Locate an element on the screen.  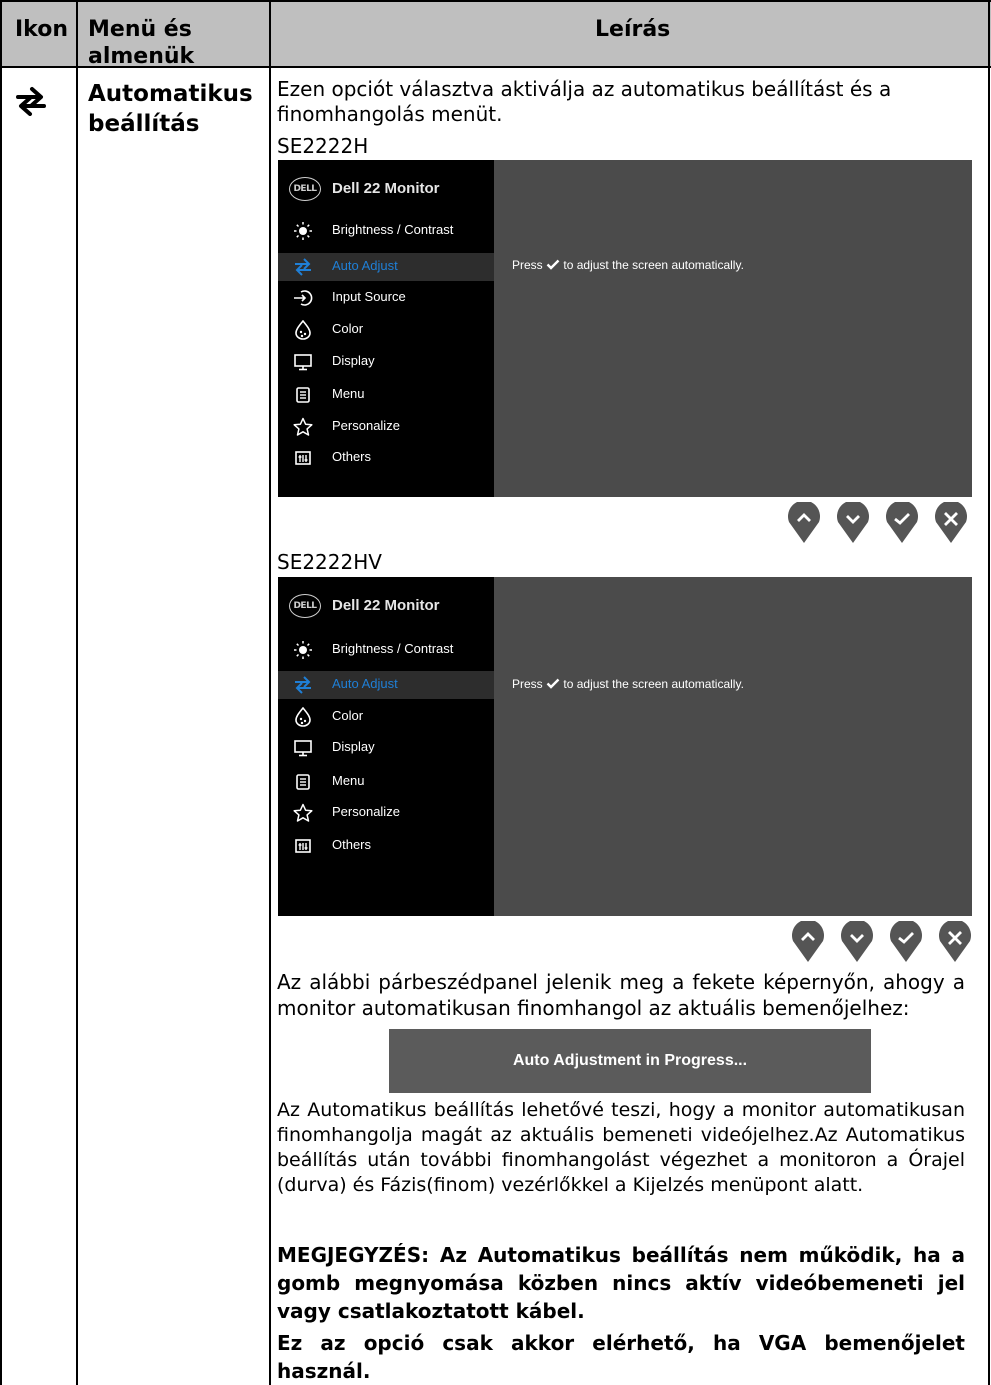
model-label-2: SE2222HV is located at coordinates (329, 562).